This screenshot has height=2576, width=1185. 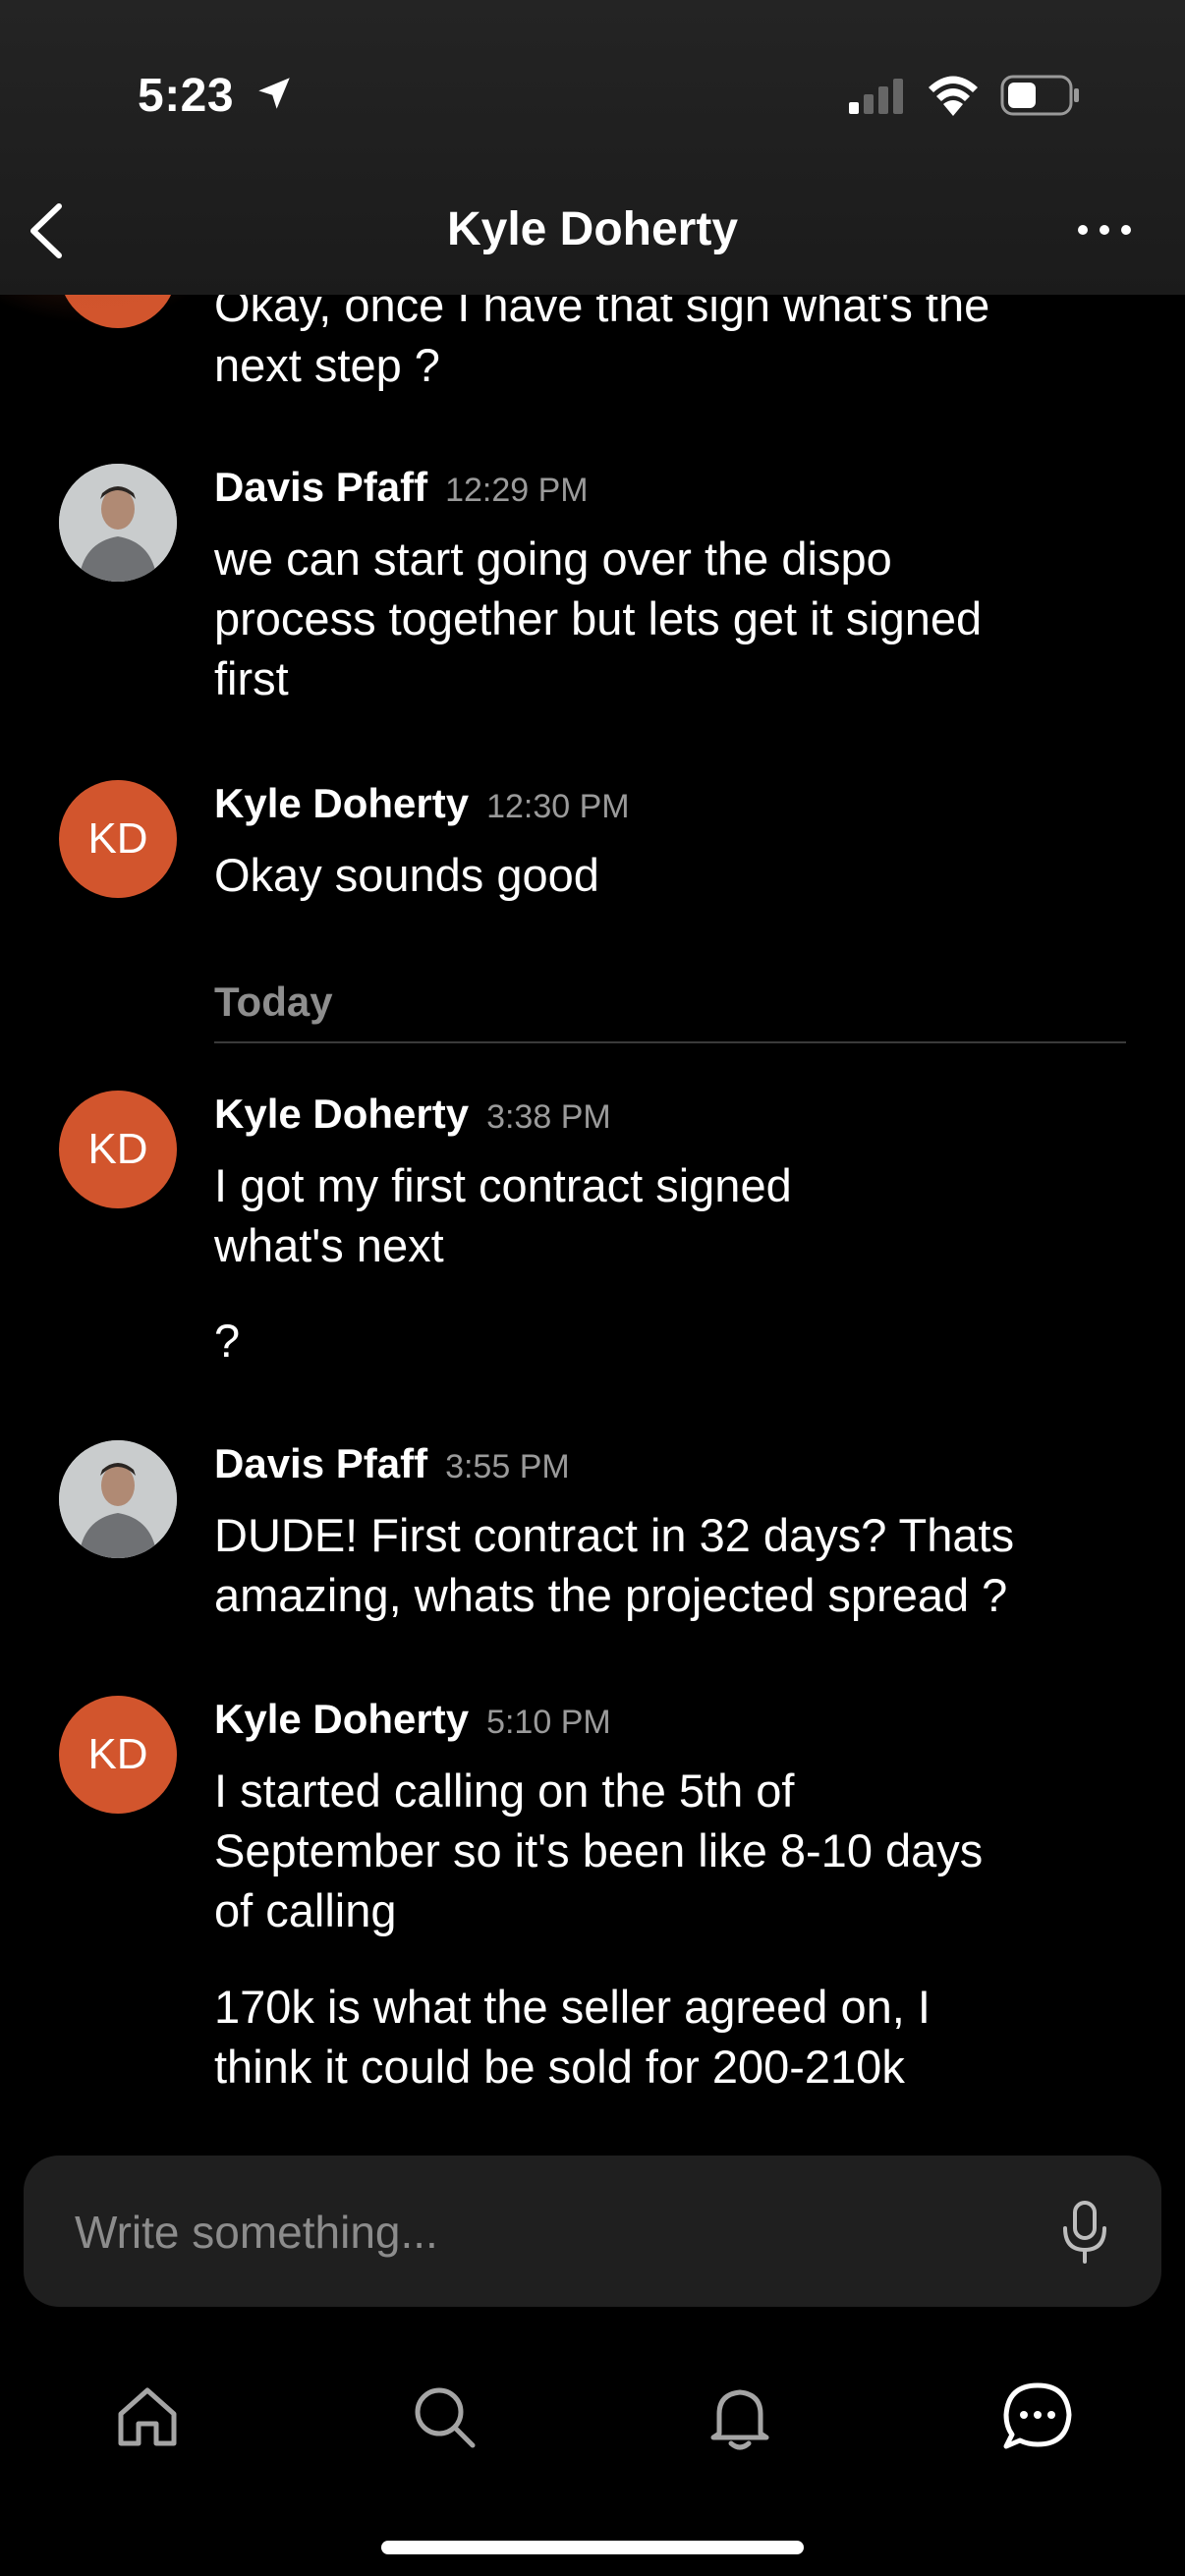 I want to click on message-timestamp: 12:29 PM, so click(x=517, y=490).